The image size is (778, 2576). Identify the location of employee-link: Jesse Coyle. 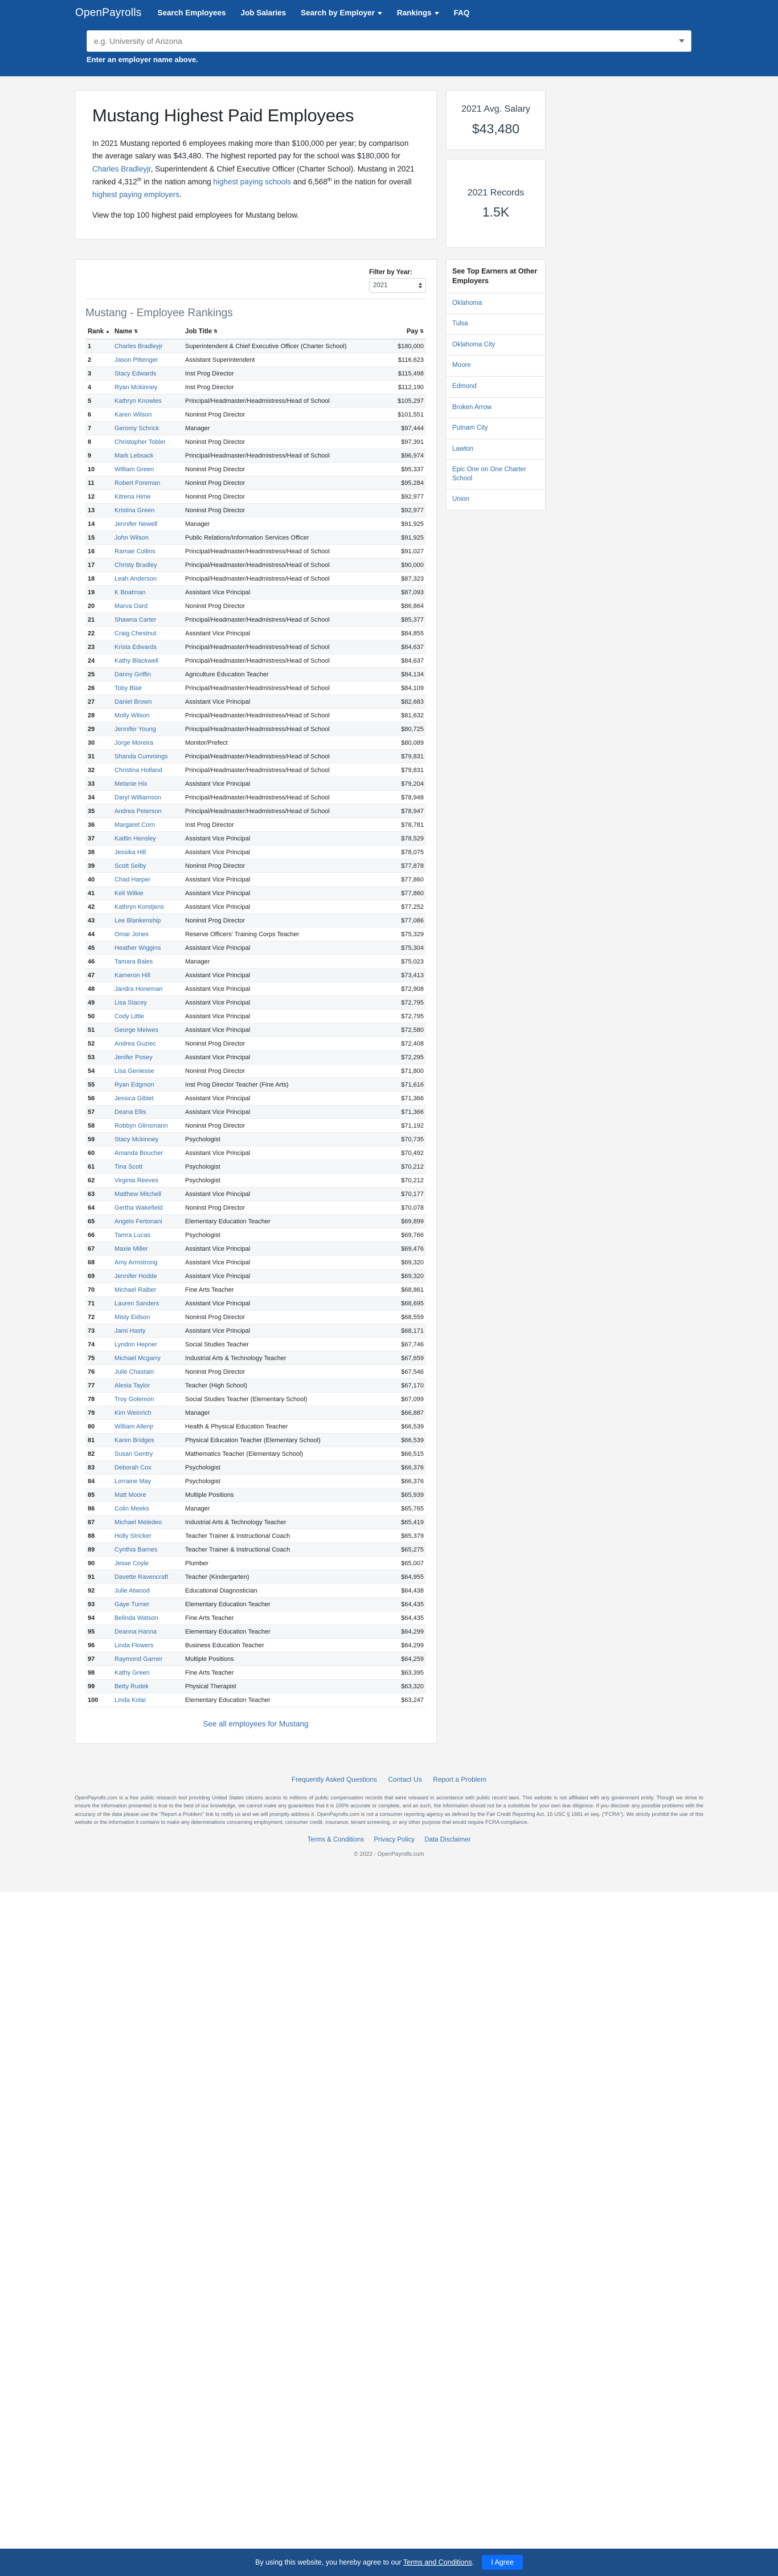
(131, 1564).